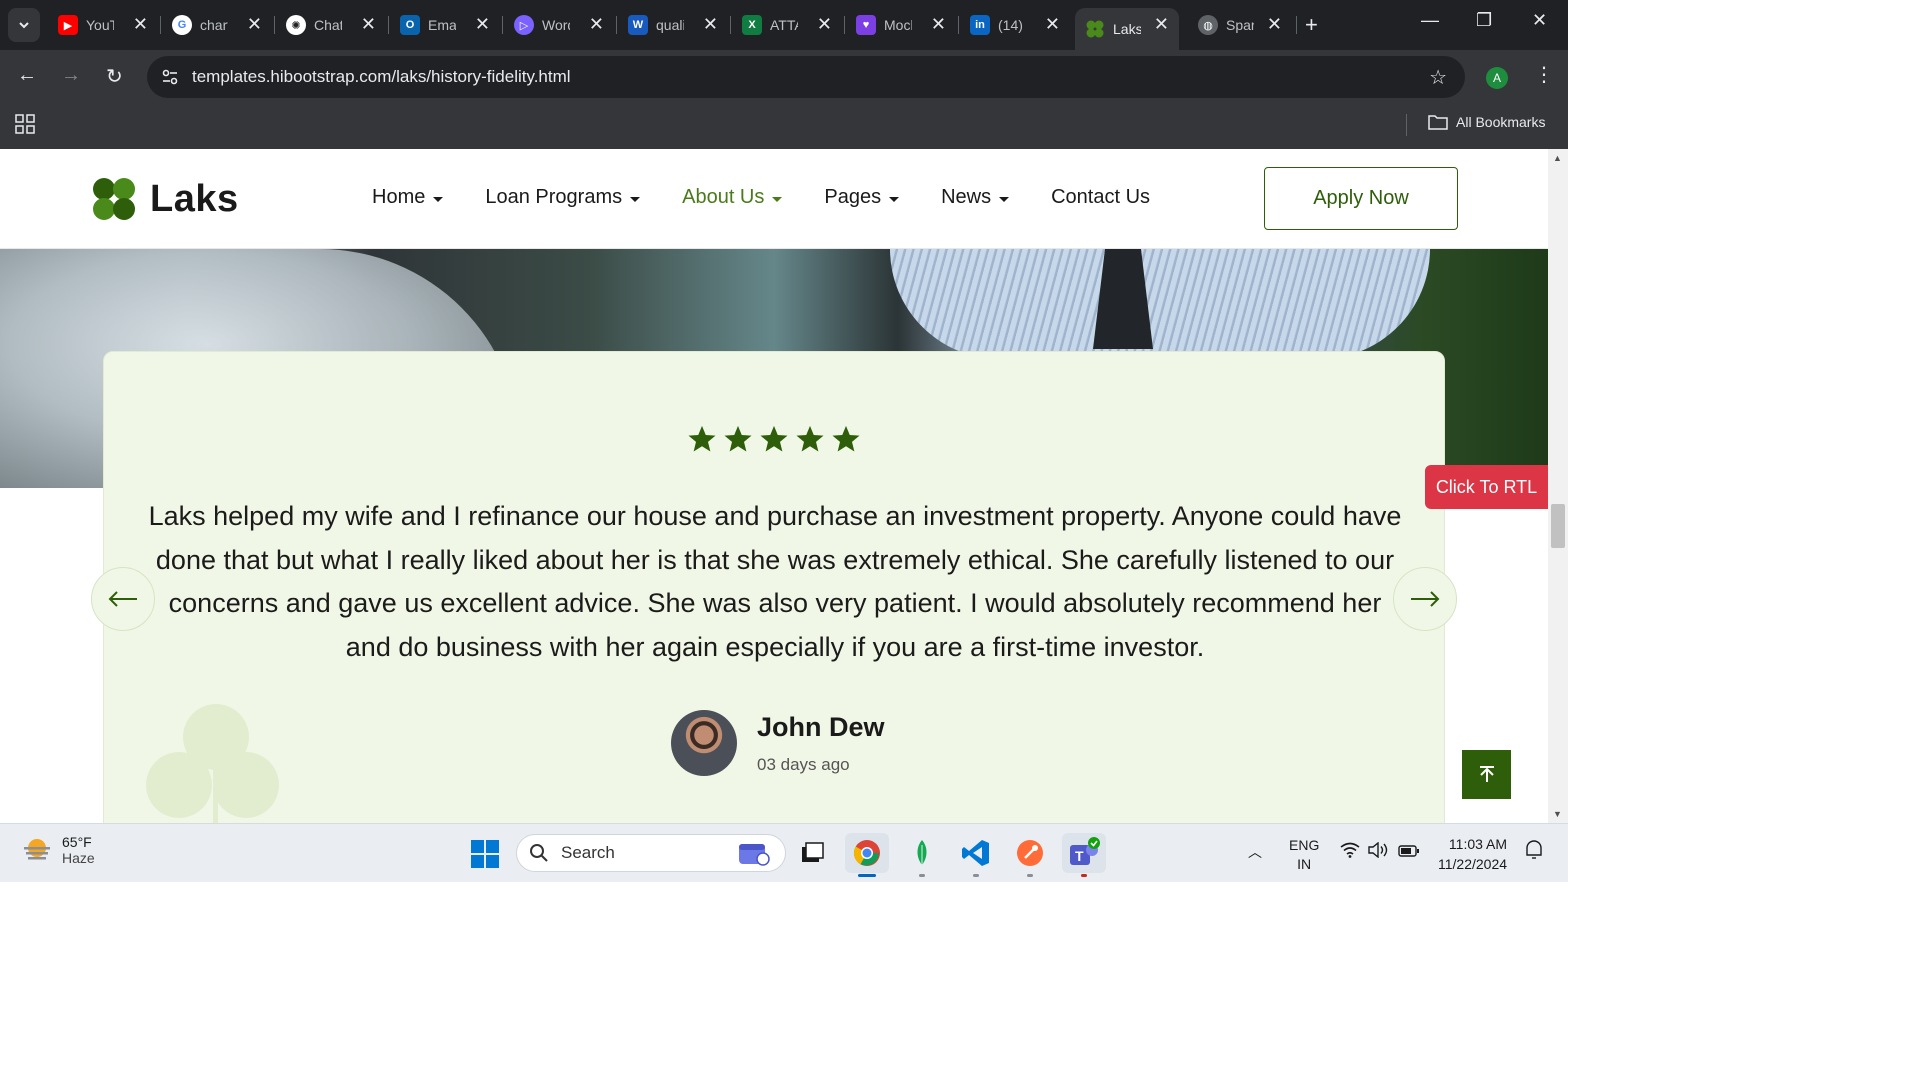  I want to click on rating-stars, so click(774, 439).